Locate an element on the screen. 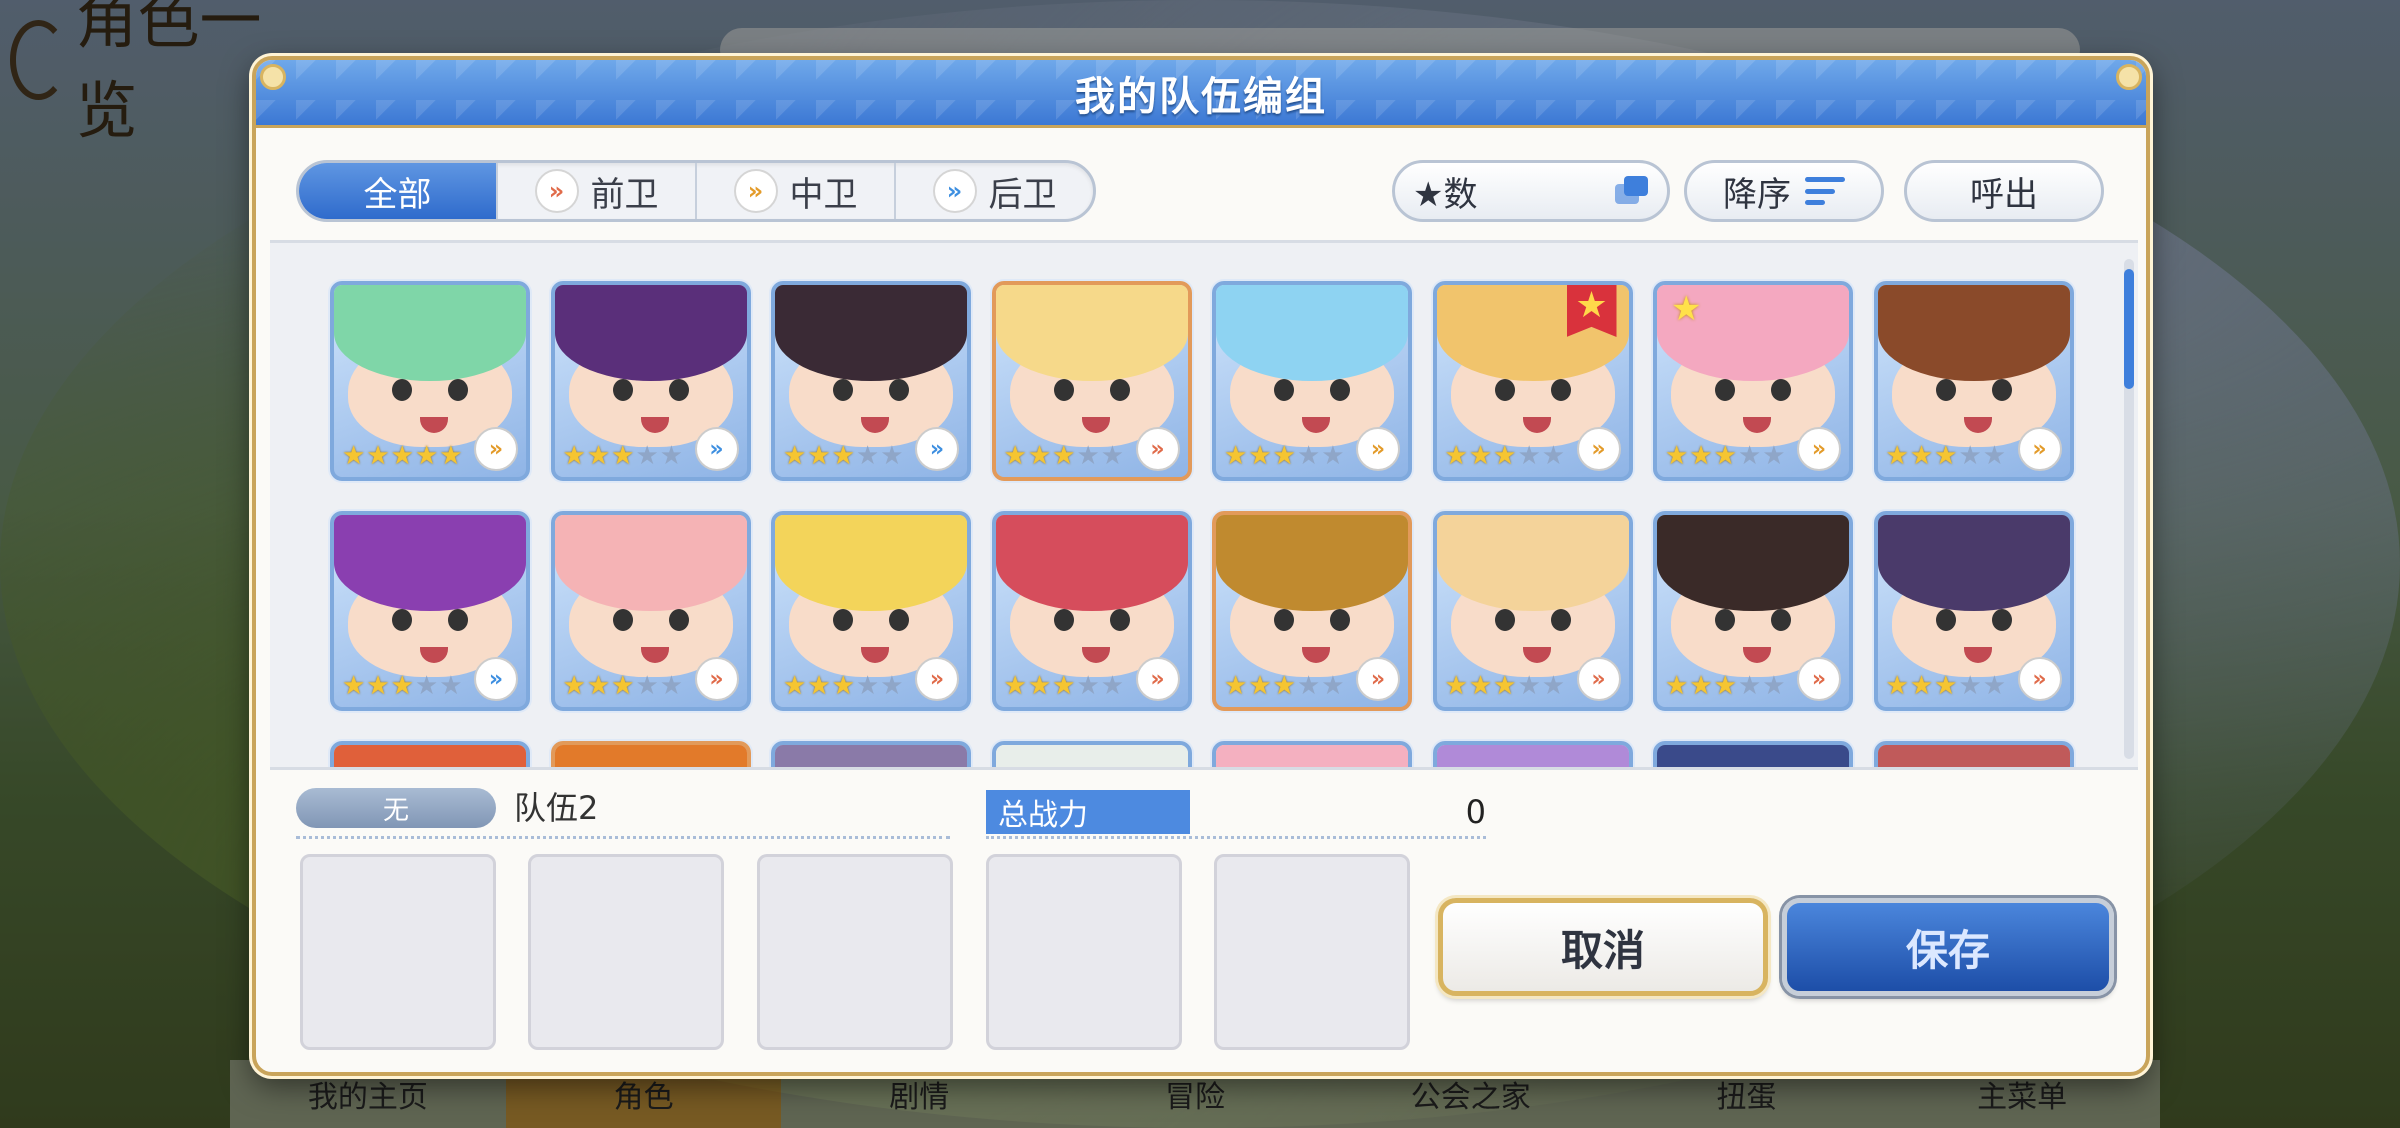  character-list-scrollbar is located at coordinates (2129, 509).